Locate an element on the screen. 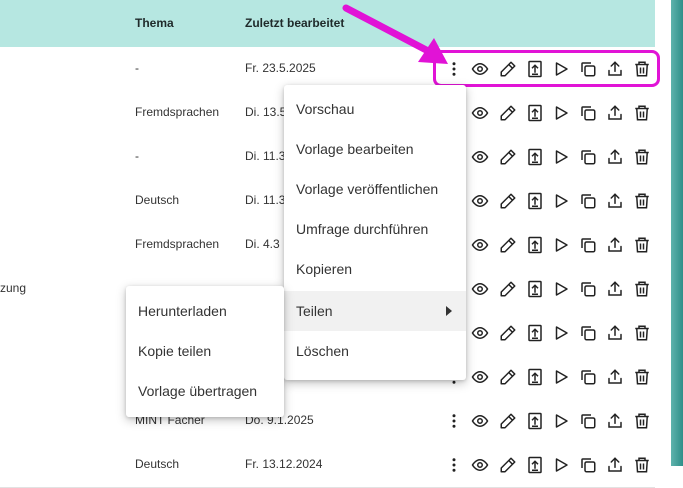 Image resolution: width=683 pixels, height=488 pixels. menu-item-edit-template: Vorlage bearbeiten is located at coordinates (375, 149).